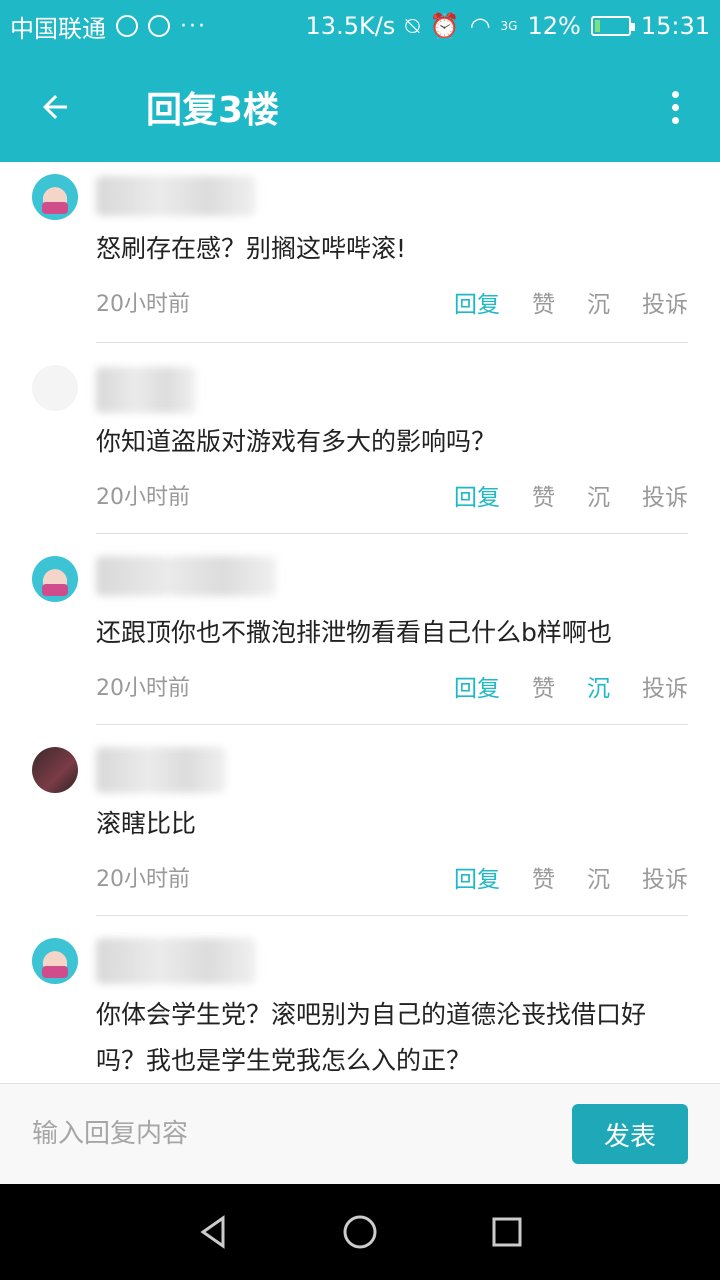  Describe the element at coordinates (412, 26) in the screenshot. I see `mute-icon: ⍉` at that location.